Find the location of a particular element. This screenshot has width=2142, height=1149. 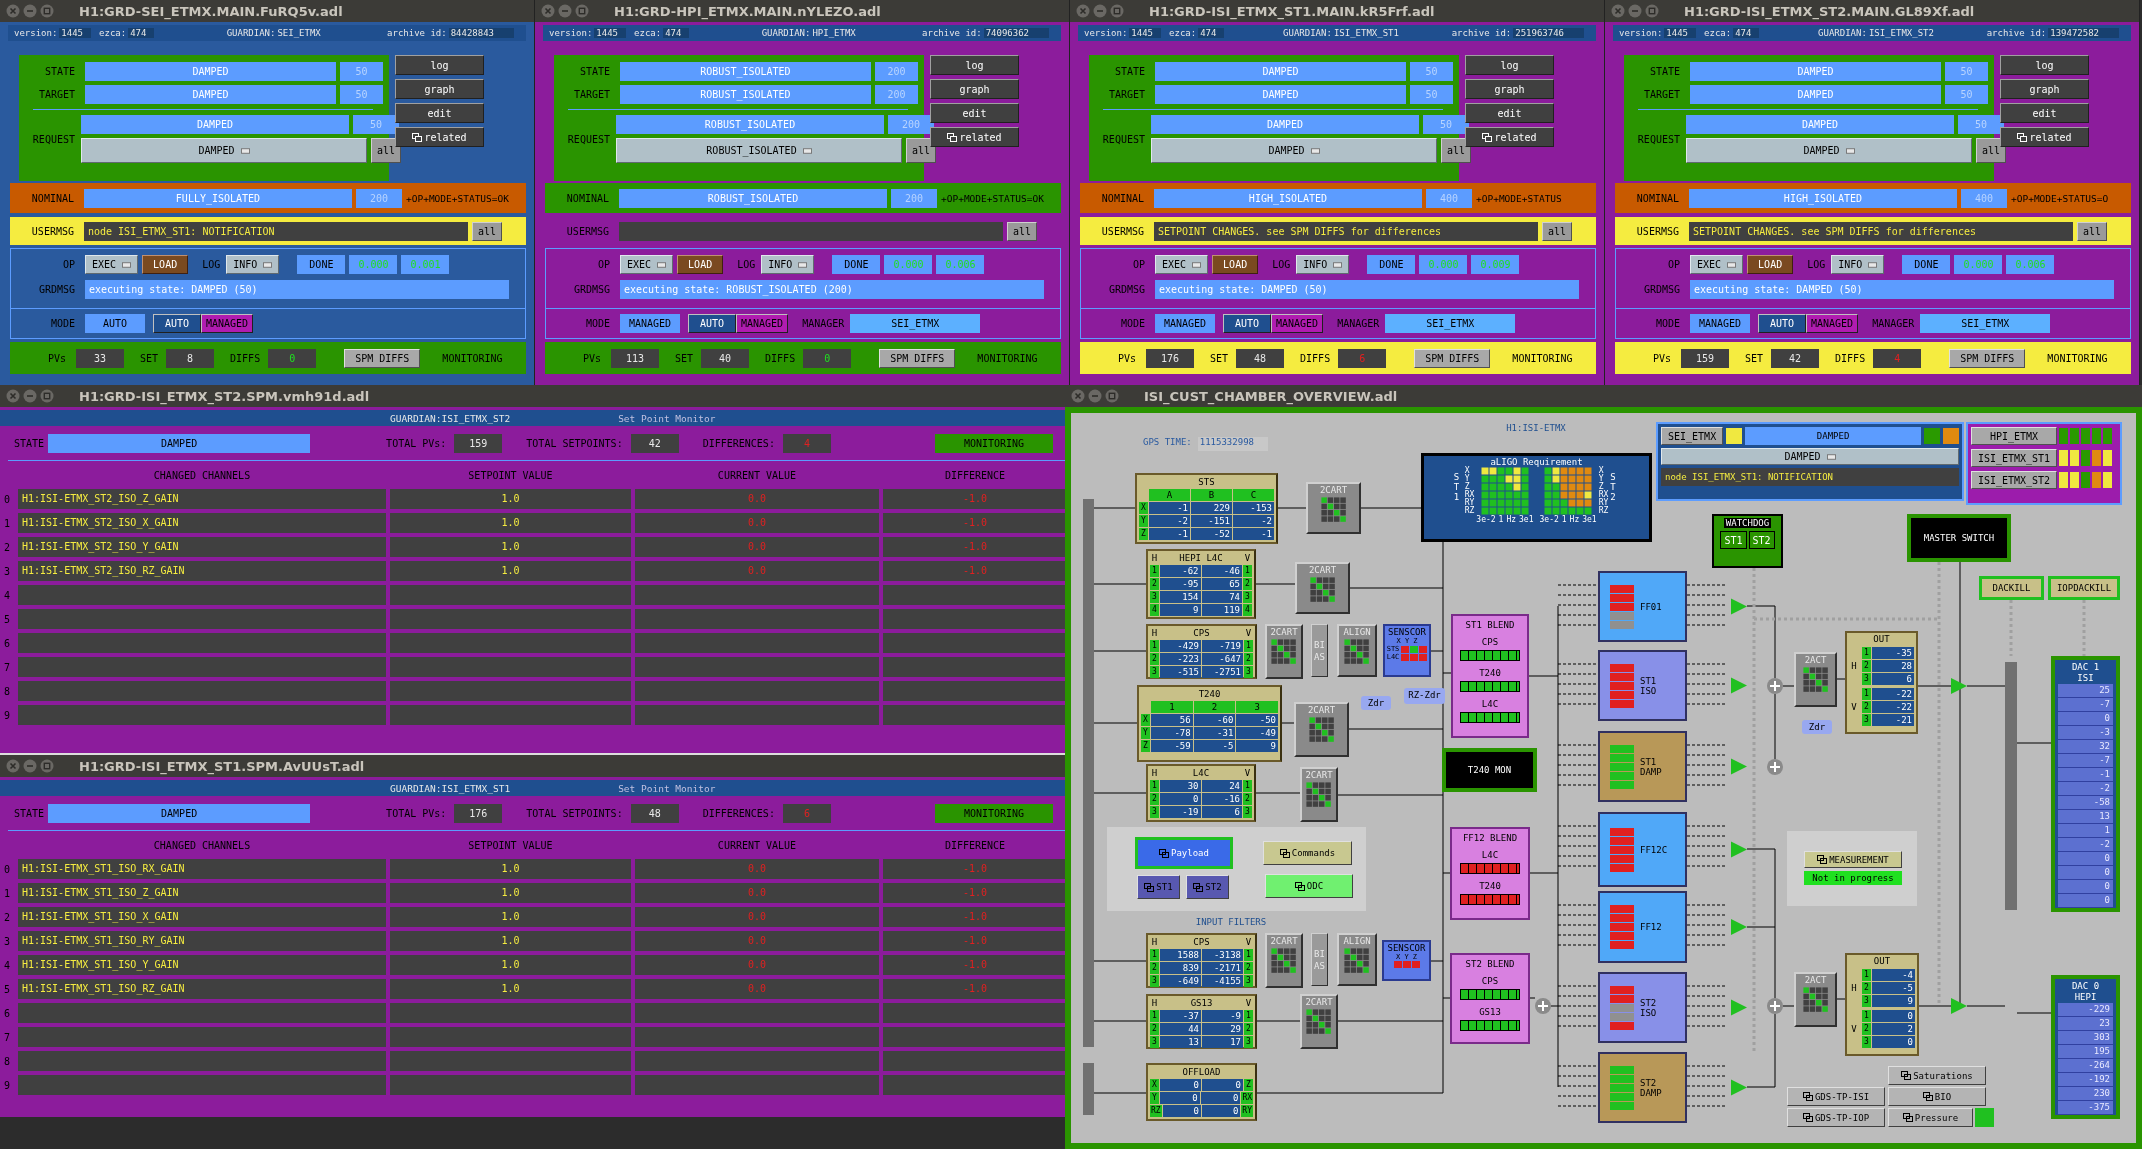

request-menu: ROBUST_ISOLATED is located at coordinates (759, 150).